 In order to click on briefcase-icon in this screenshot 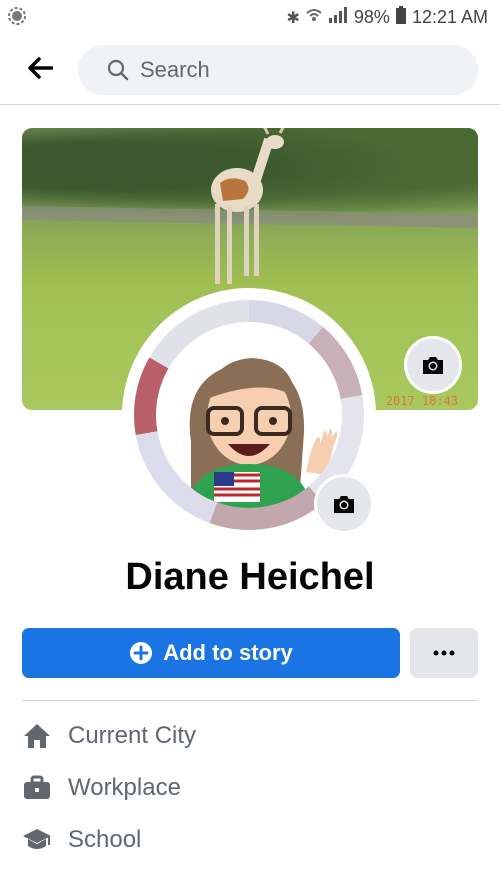, I will do `click(37, 788)`.